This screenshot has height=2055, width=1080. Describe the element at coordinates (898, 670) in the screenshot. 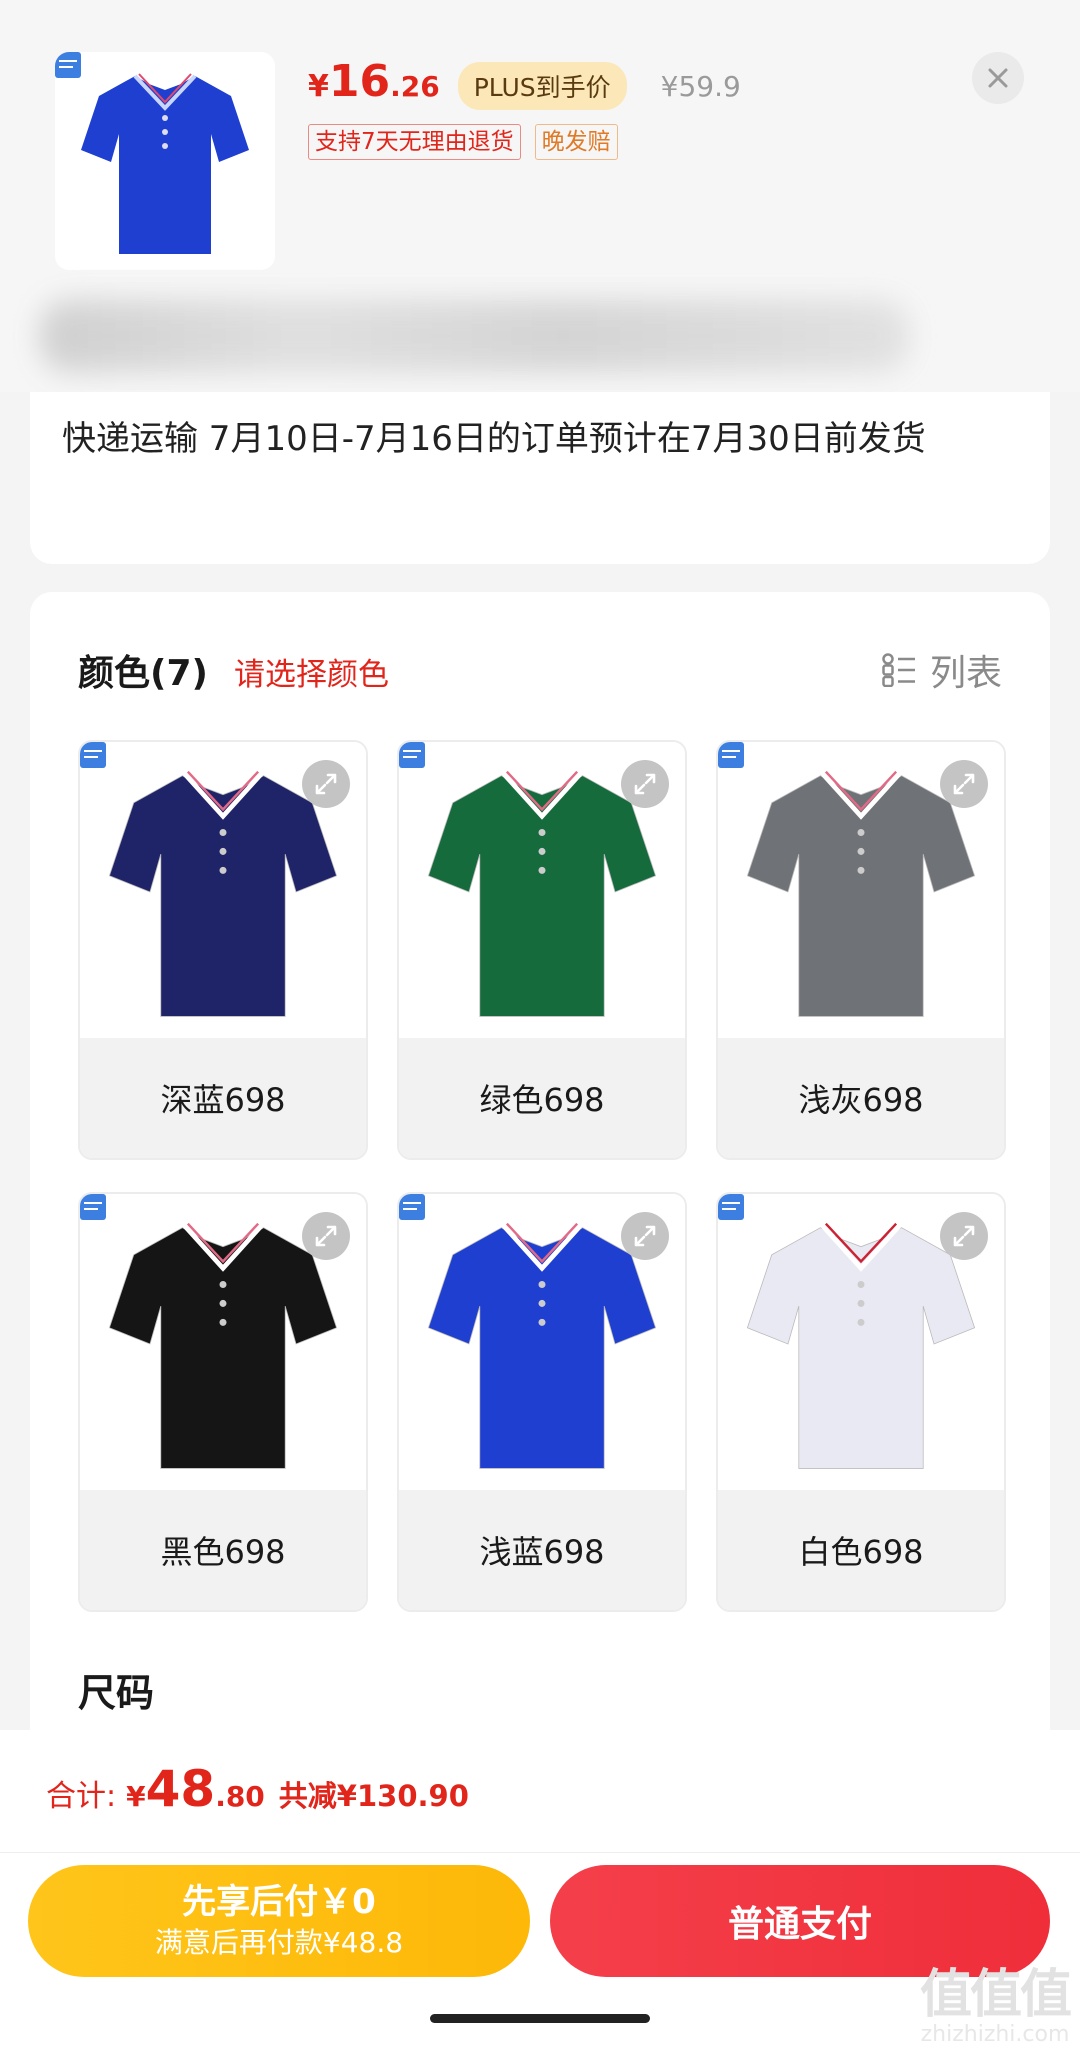

I see `list-view-icon` at that location.